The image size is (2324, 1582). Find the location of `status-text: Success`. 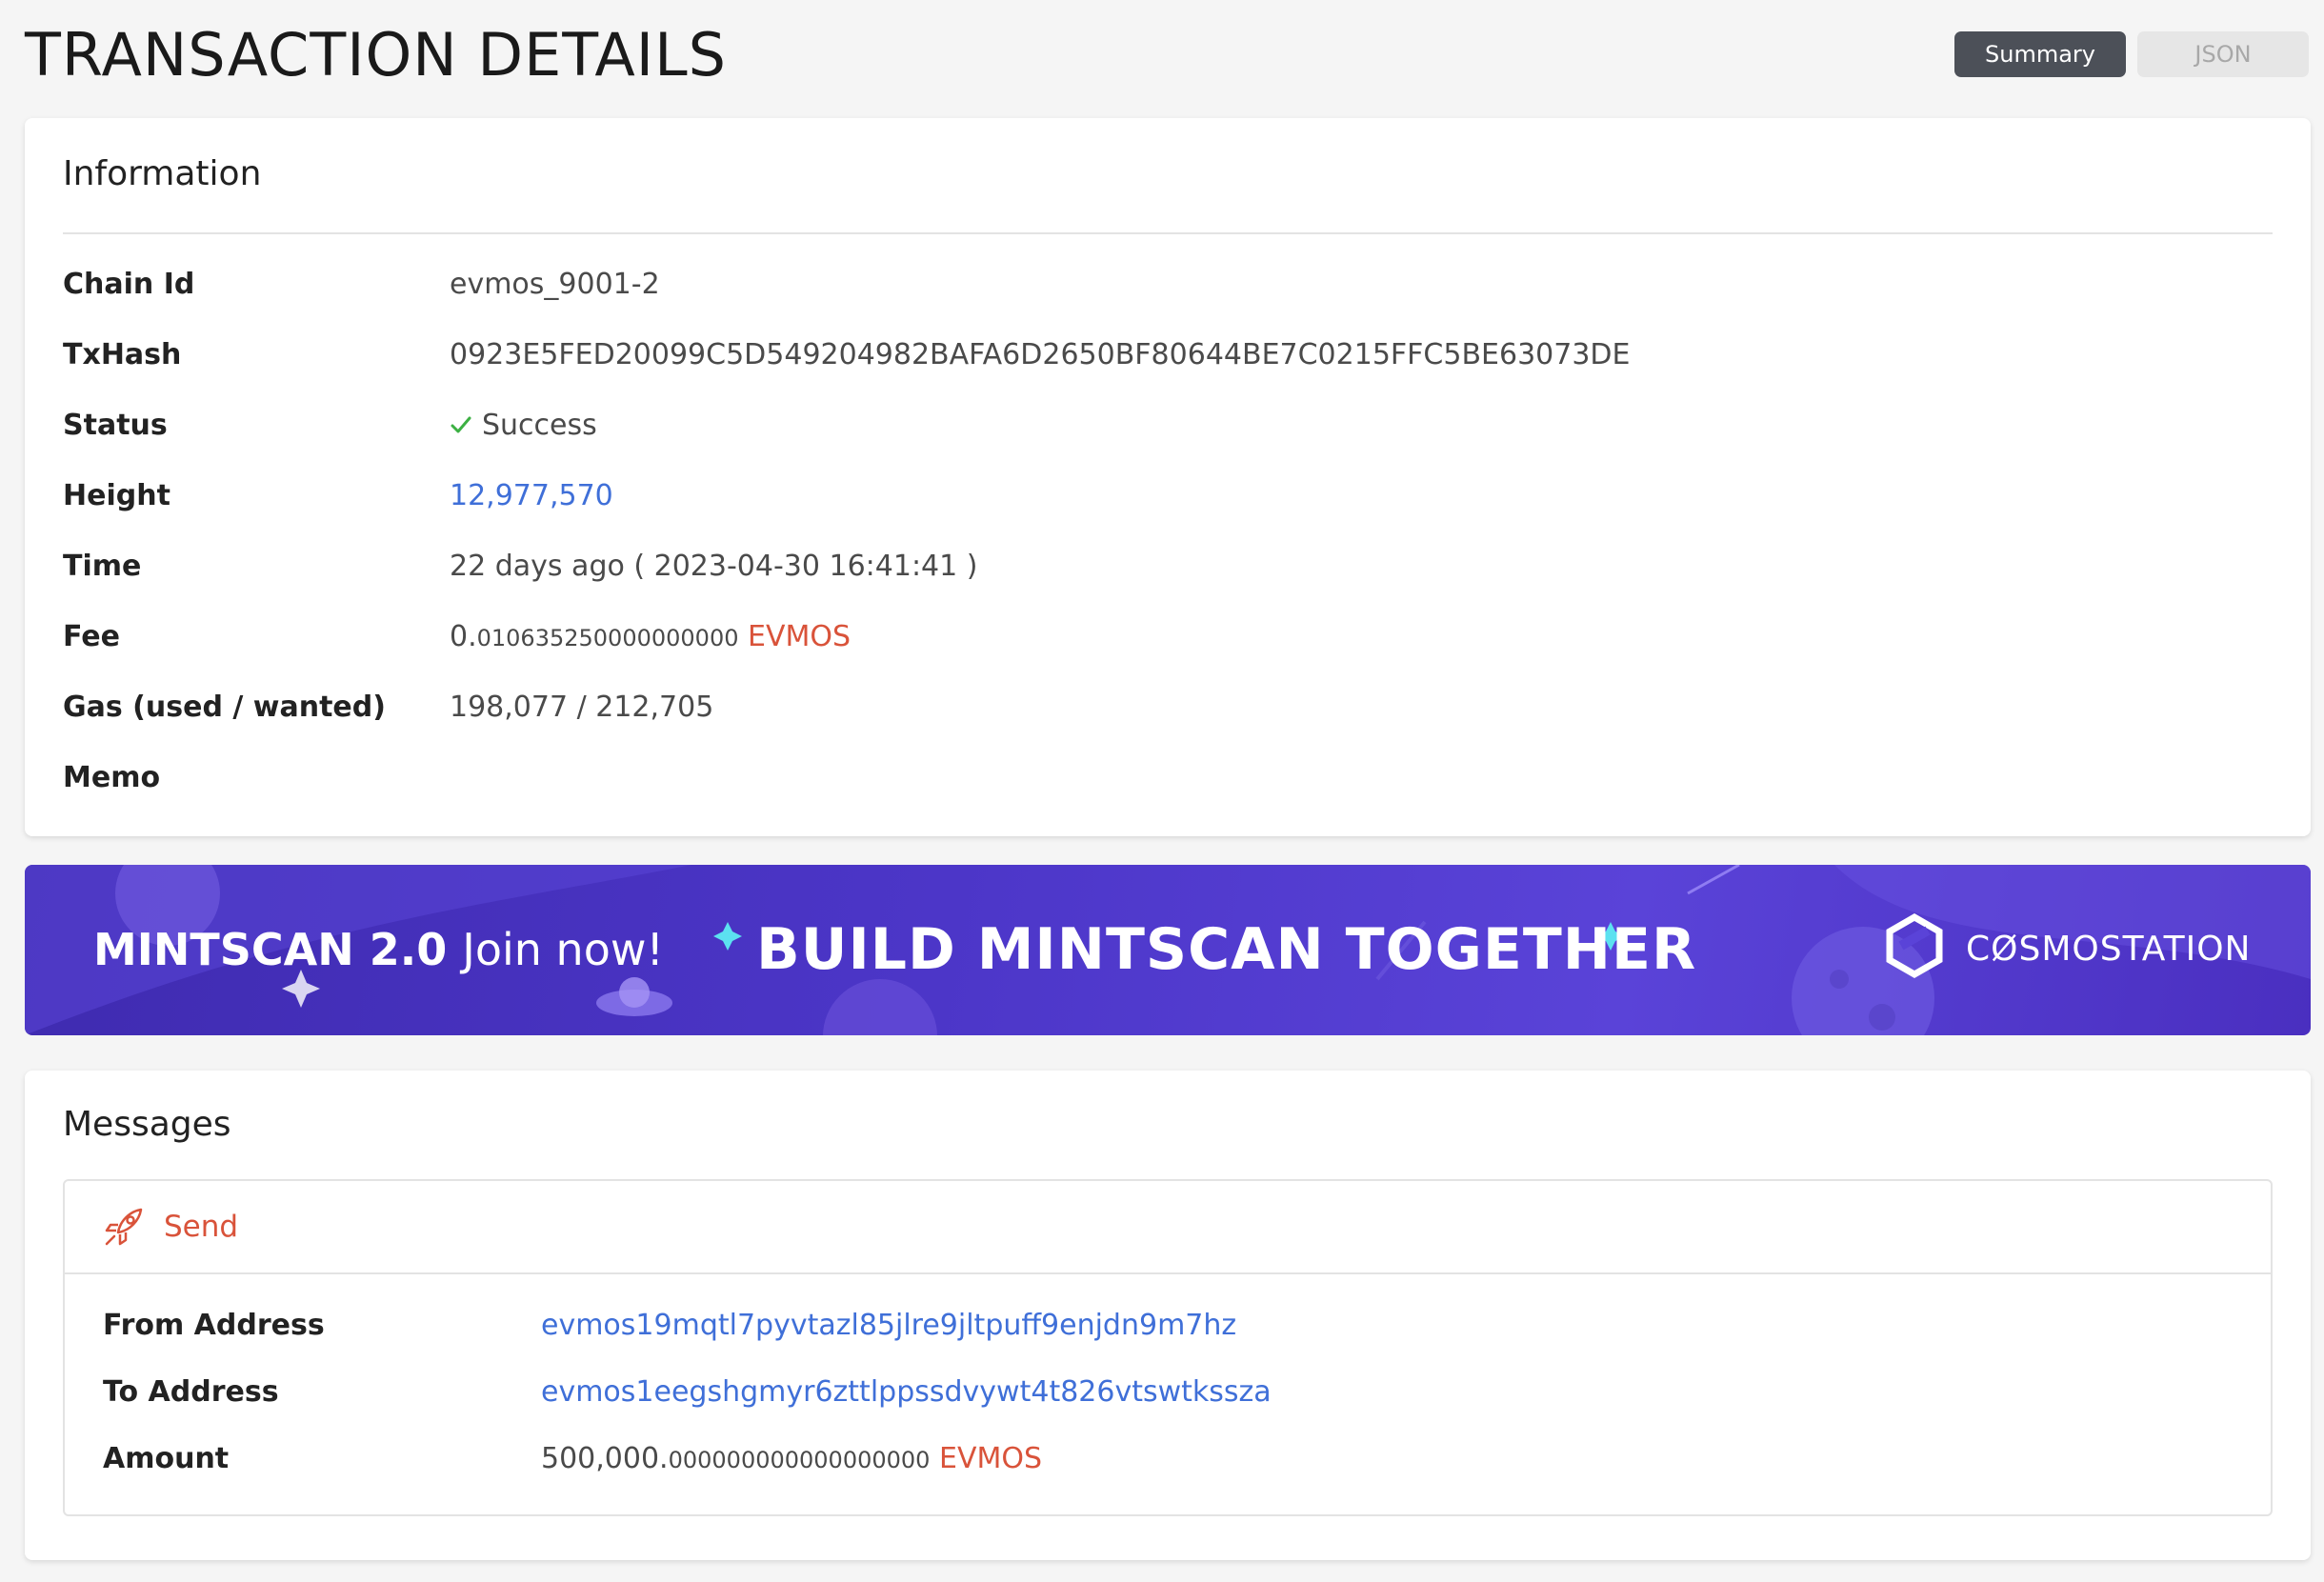

status-text: Success is located at coordinates (539, 425).